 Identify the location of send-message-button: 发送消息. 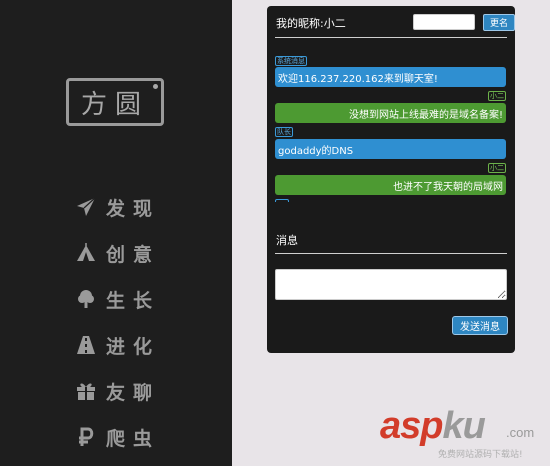
(480, 325).